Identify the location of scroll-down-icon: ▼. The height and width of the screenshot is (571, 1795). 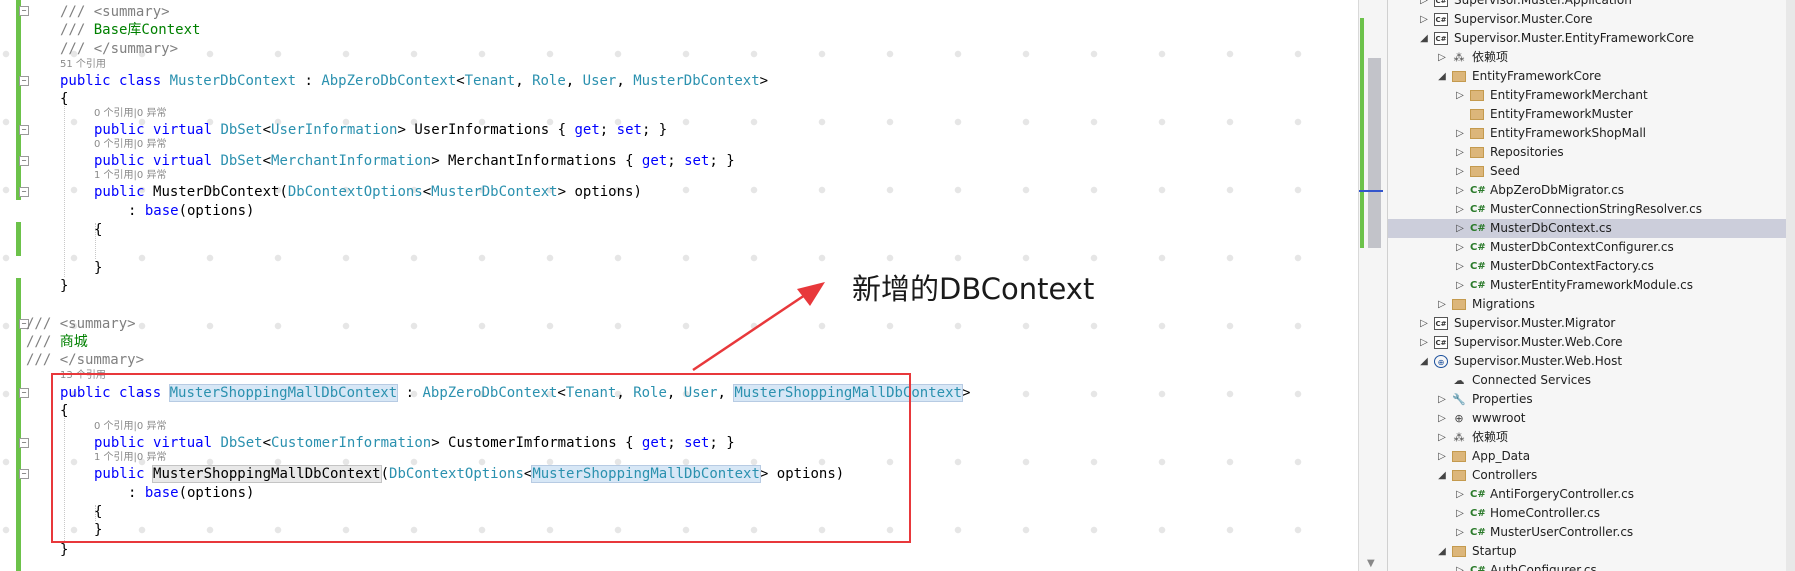
(1371, 563).